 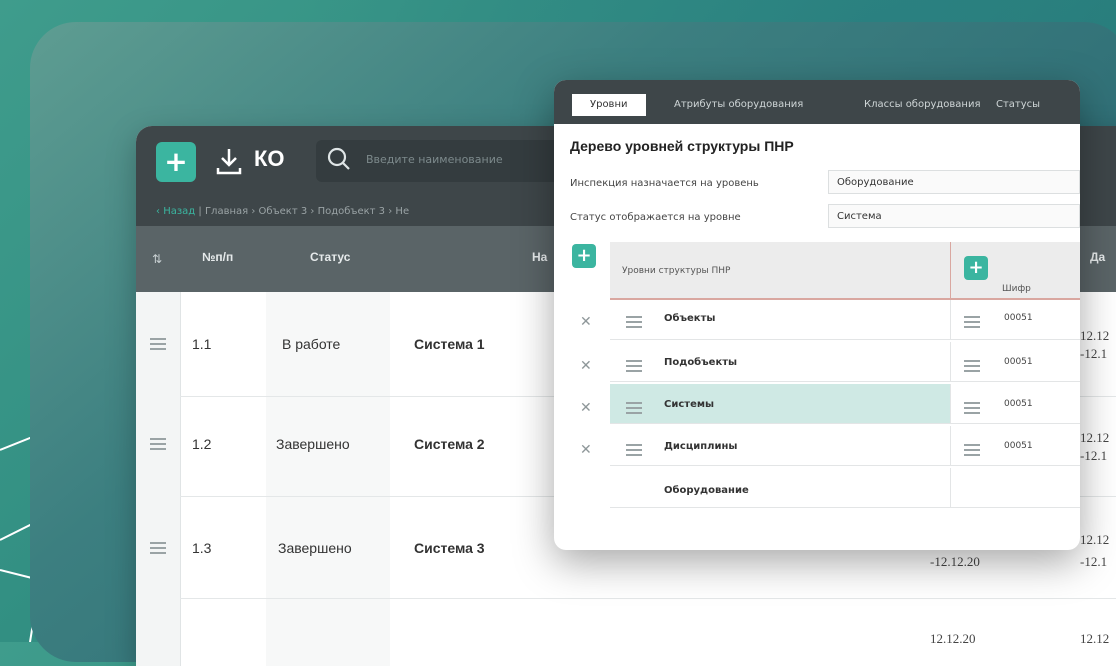 What do you see at coordinates (976, 268) in the screenshot?
I see `add-code-button: +` at bounding box center [976, 268].